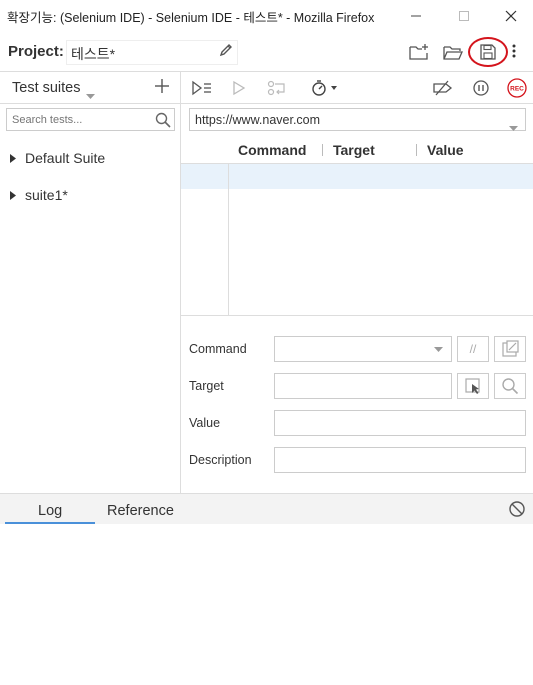 This screenshot has width=533, height=685. Describe the element at coordinates (445, 150) in the screenshot. I see `column-value: Value` at that location.